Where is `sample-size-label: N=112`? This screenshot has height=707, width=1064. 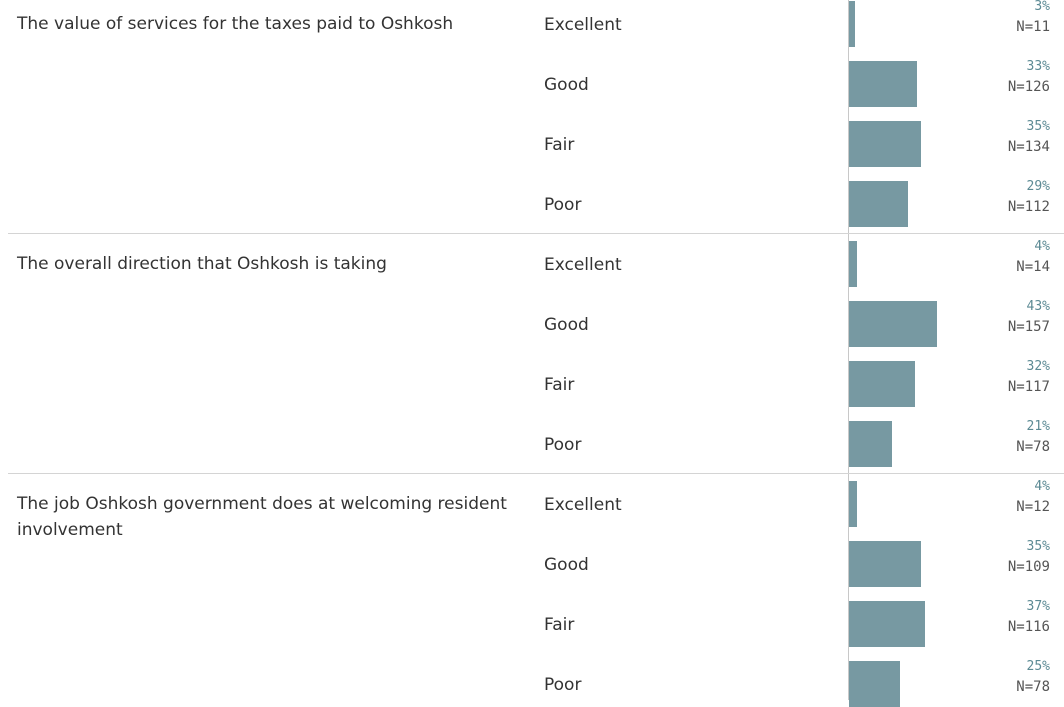 sample-size-label: N=112 is located at coordinates (1028, 207).